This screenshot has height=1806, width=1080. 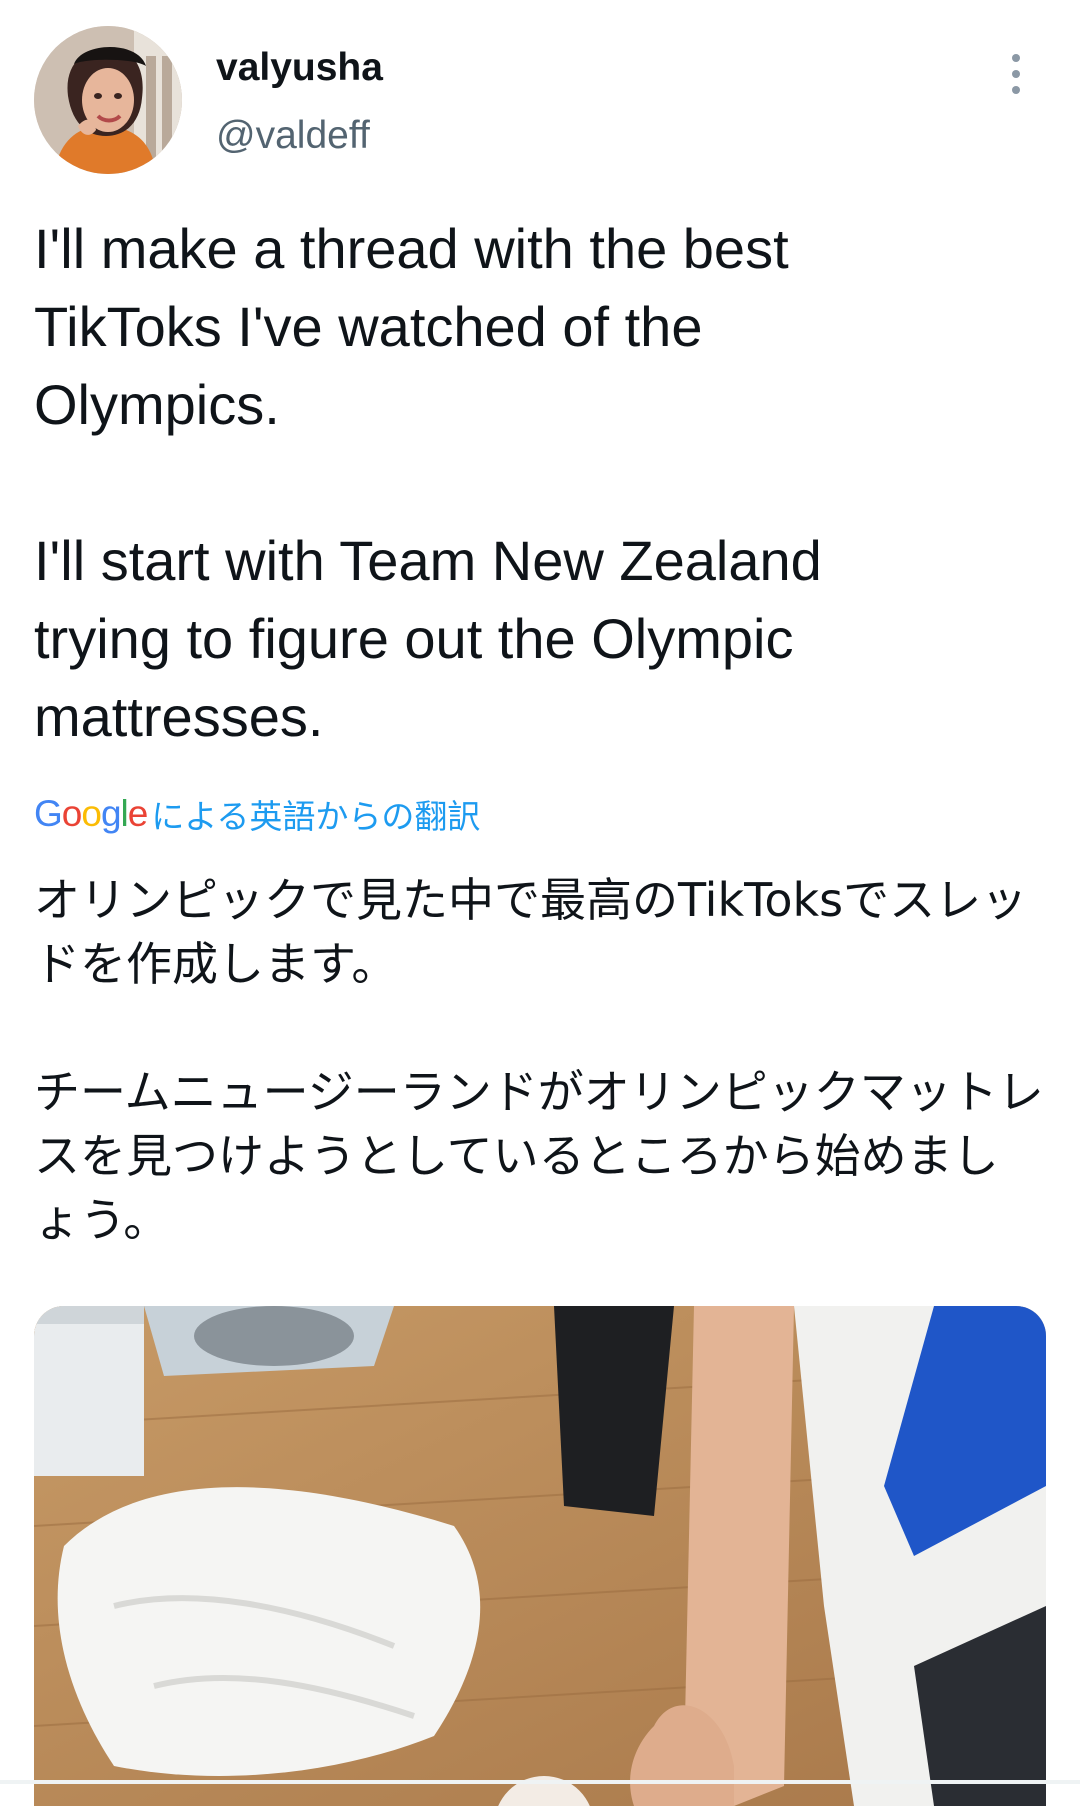 I want to click on user-handle: @valdeff, so click(x=293, y=136).